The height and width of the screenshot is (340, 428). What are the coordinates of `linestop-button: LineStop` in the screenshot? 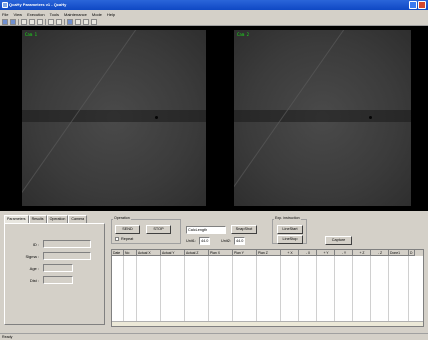 It's located at (290, 239).